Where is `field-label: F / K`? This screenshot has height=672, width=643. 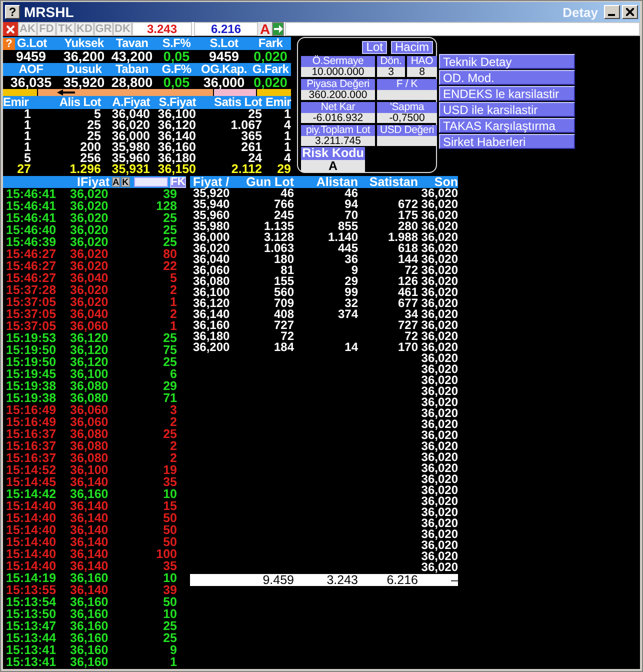 field-label: F / K is located at coordinates (407, 84).